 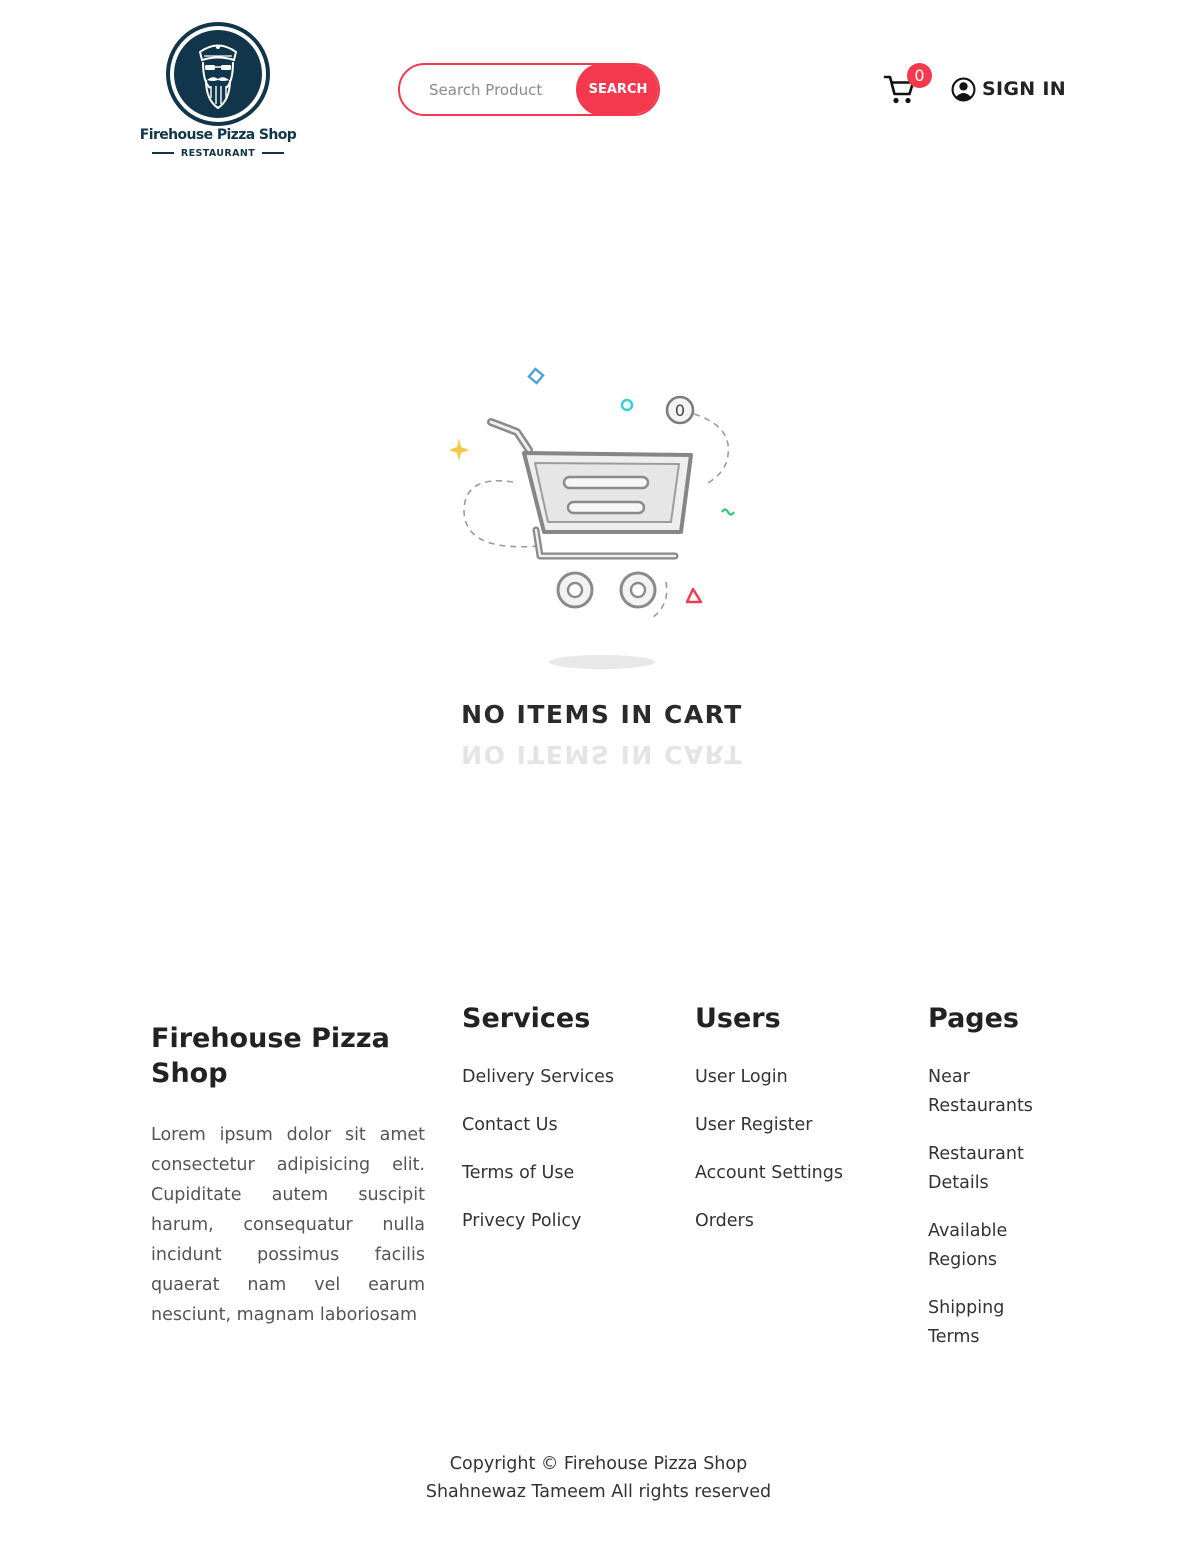 I want to click on copyright-line-2: Shahnewaz Tameem All rights reserved, so click(x=598, y=1492).